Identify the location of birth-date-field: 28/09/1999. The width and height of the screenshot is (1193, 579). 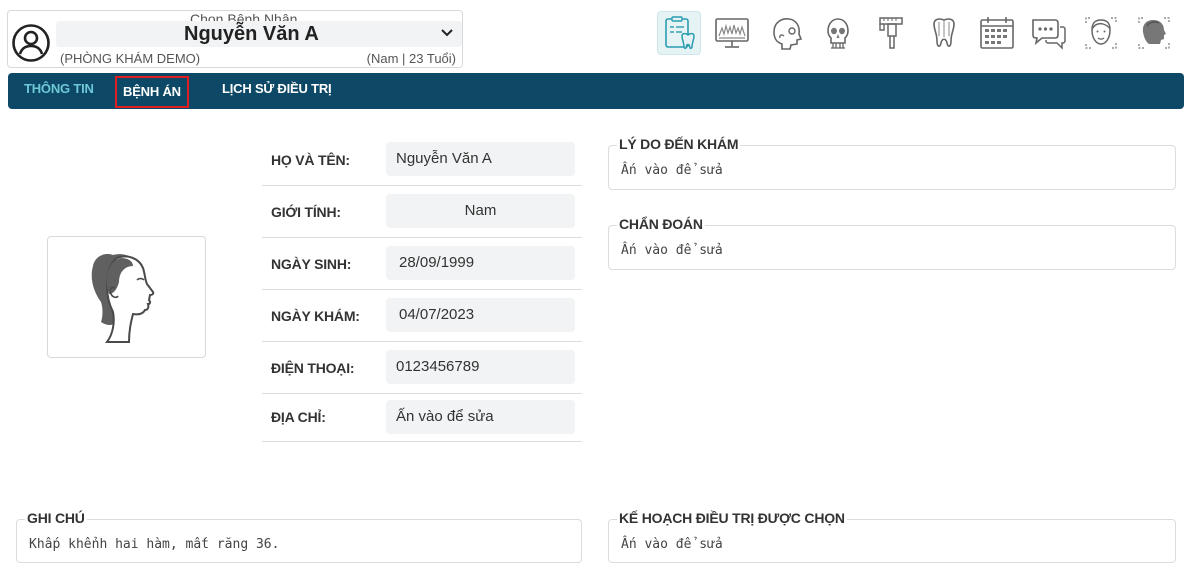
(480, 263).